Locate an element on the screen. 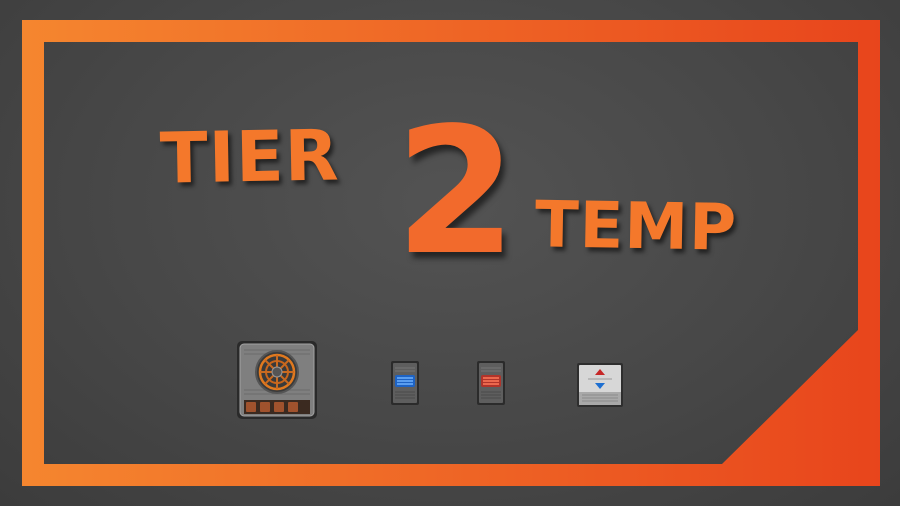 Image resolution: width=900 pixels, height=506 pixels. heater-icon is located at coordinates (277, 380).